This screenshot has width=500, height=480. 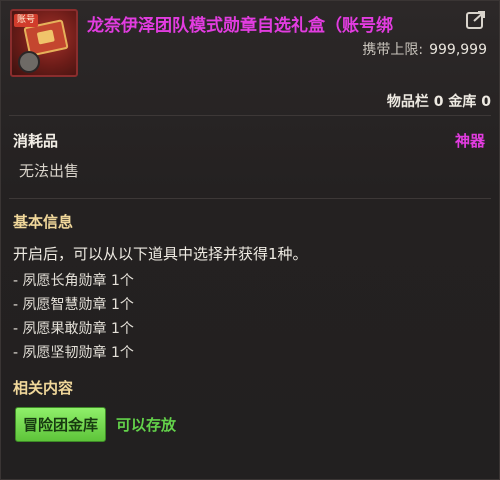 I want to click on list-item: - 夙愿长角勋章 1个, so click(x=73, y=281).